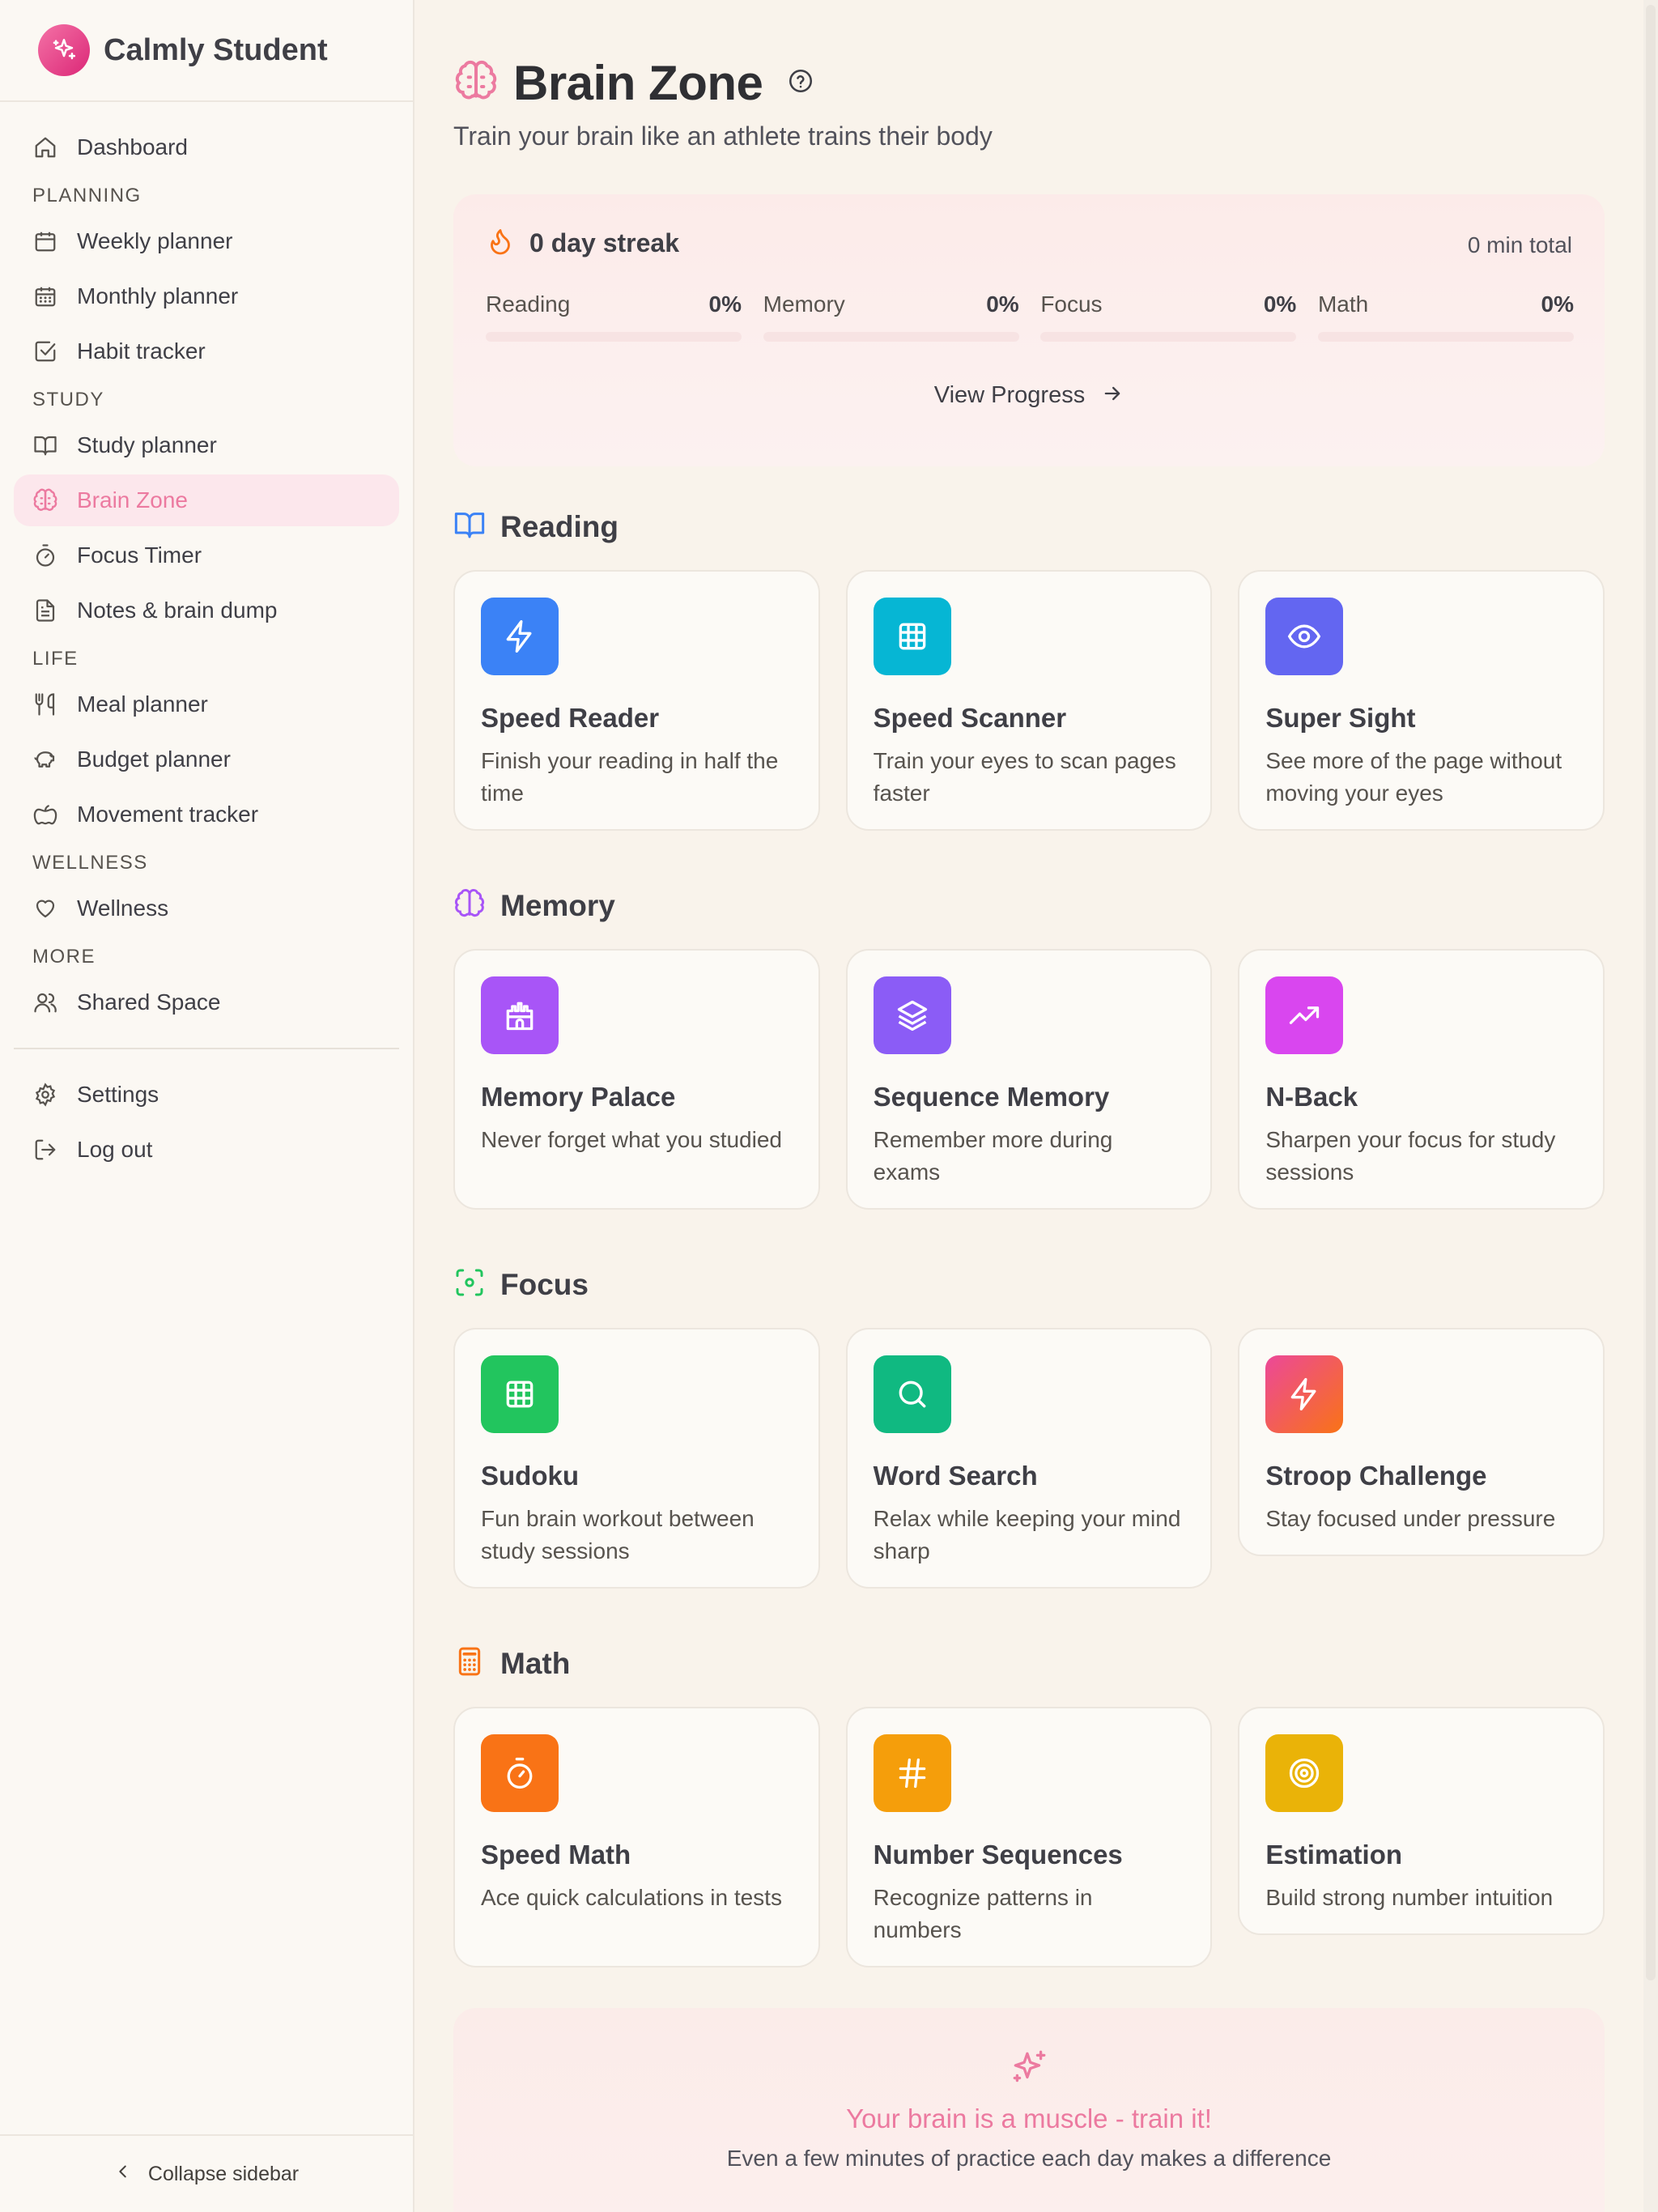 The height and width of the screenshot is (2212, 1658). Describe the element at coordinates (45, 611) in the screenshot. I see `file-text-icon` at that location.